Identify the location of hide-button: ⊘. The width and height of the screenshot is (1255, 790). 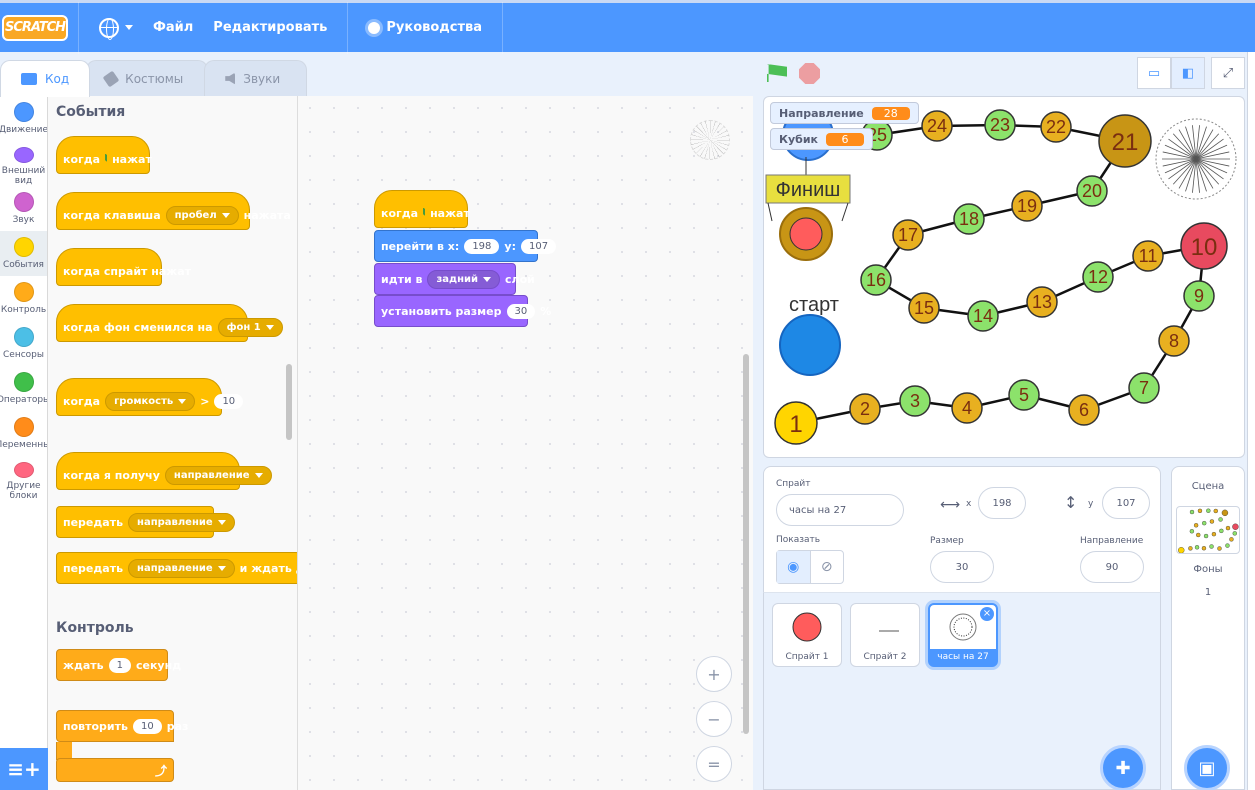
(827, 567).